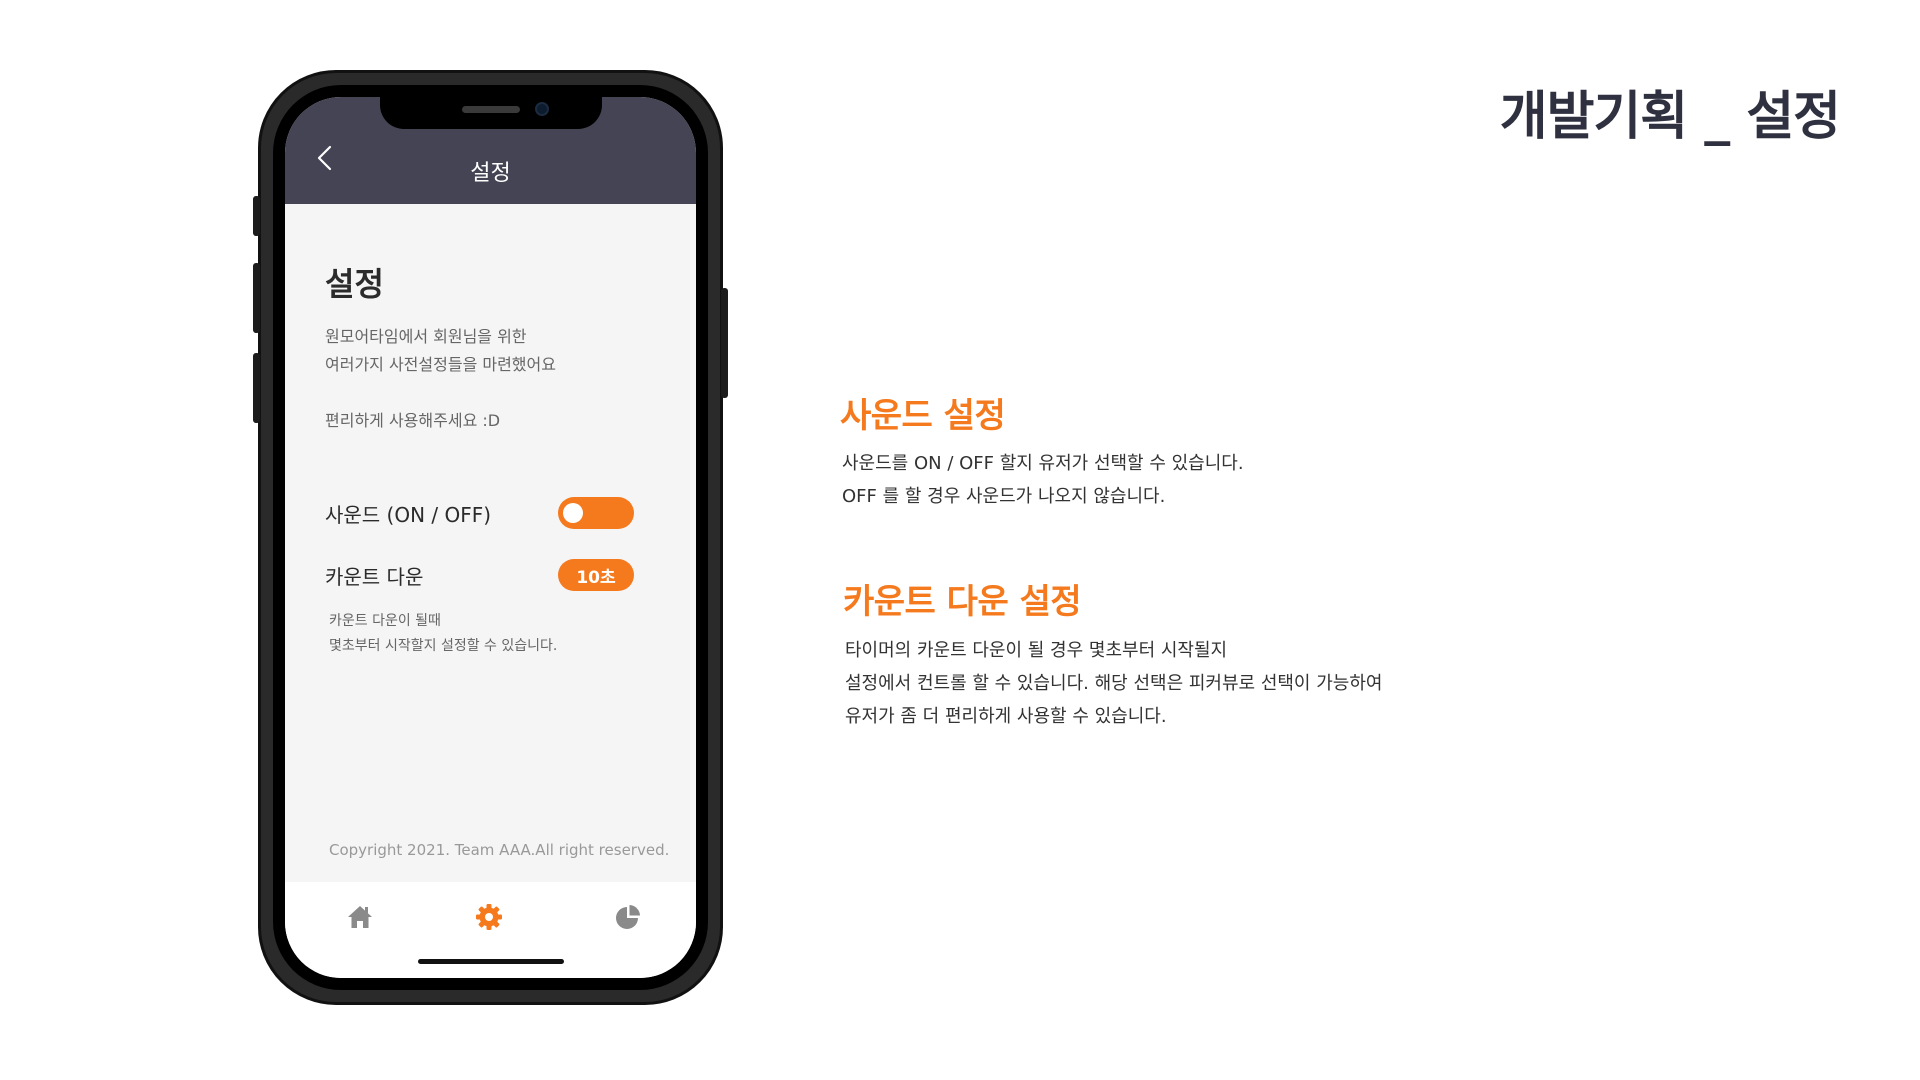 The height and width of the screenshot is (1080, 1920). Describe the element at coordinates (490, 961) in the screenshot. I see `home-indicator` at that location.